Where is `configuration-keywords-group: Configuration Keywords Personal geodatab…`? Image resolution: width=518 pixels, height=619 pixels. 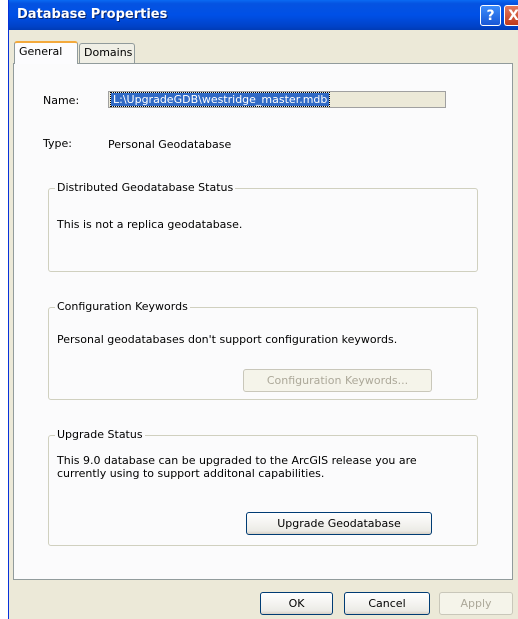
configuration-keywords-group: Configuration Keywords Personal geodatab… is located at coordinates (263, 350).